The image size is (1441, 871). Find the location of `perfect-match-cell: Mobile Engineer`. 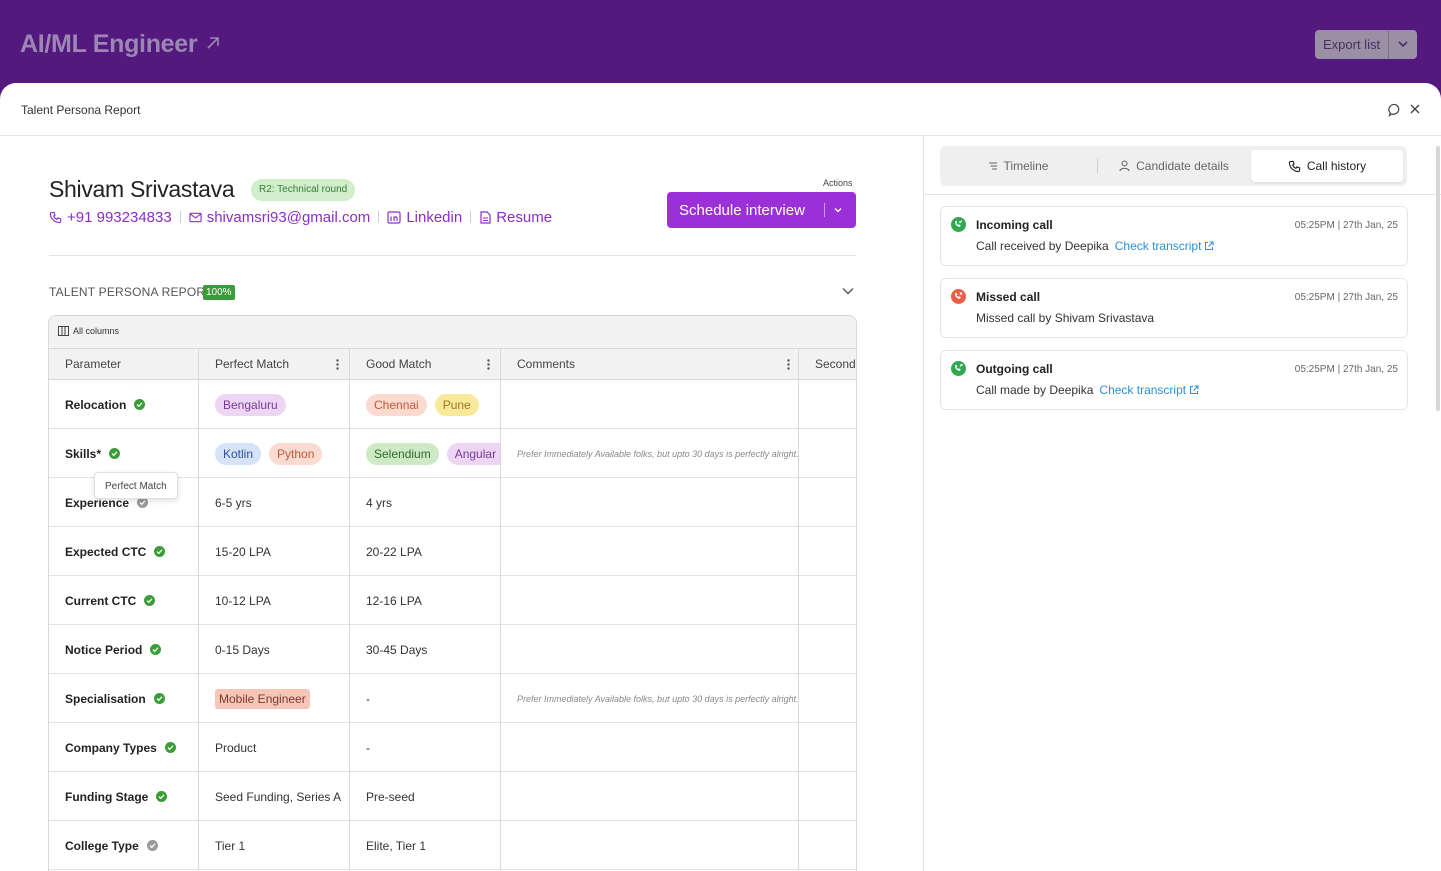

perfect-match-cell: Mobile Engineer is located at coordinates (274, 698).